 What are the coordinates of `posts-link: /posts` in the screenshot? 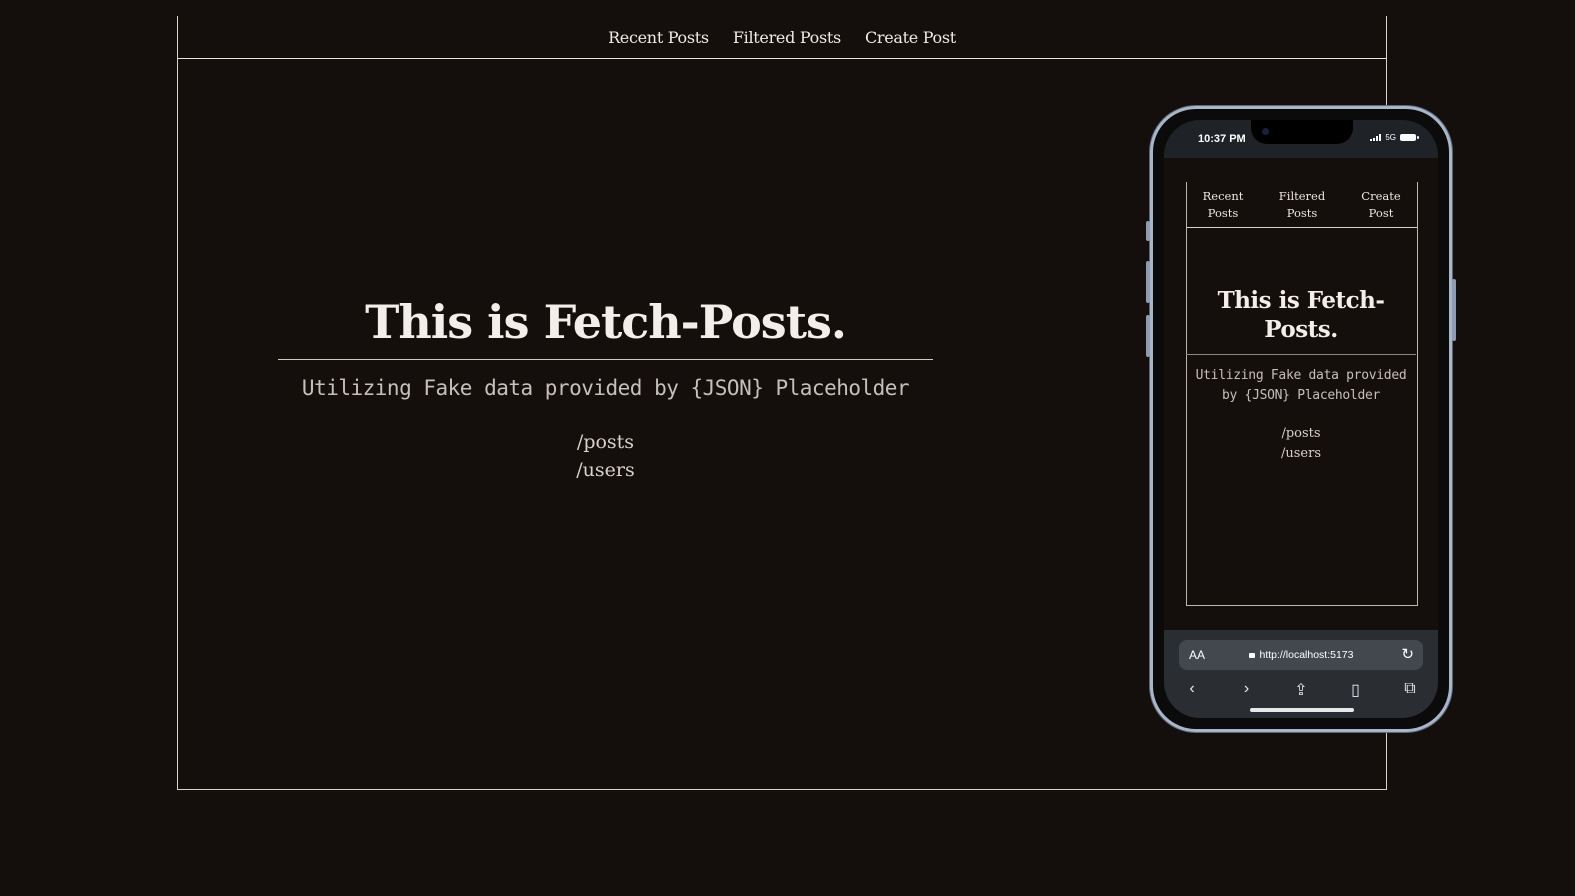 It's located at (605, 442).